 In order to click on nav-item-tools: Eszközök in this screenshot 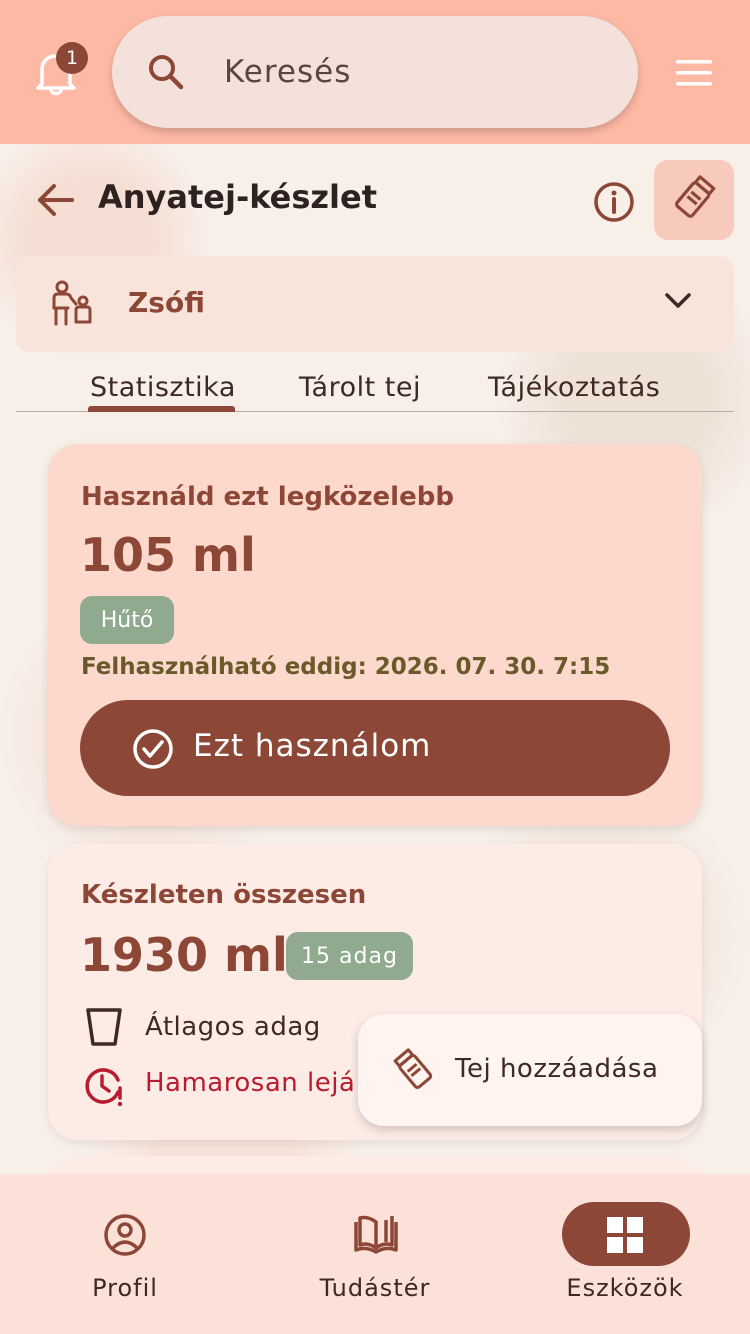, I will do `click(625, 1254)`.